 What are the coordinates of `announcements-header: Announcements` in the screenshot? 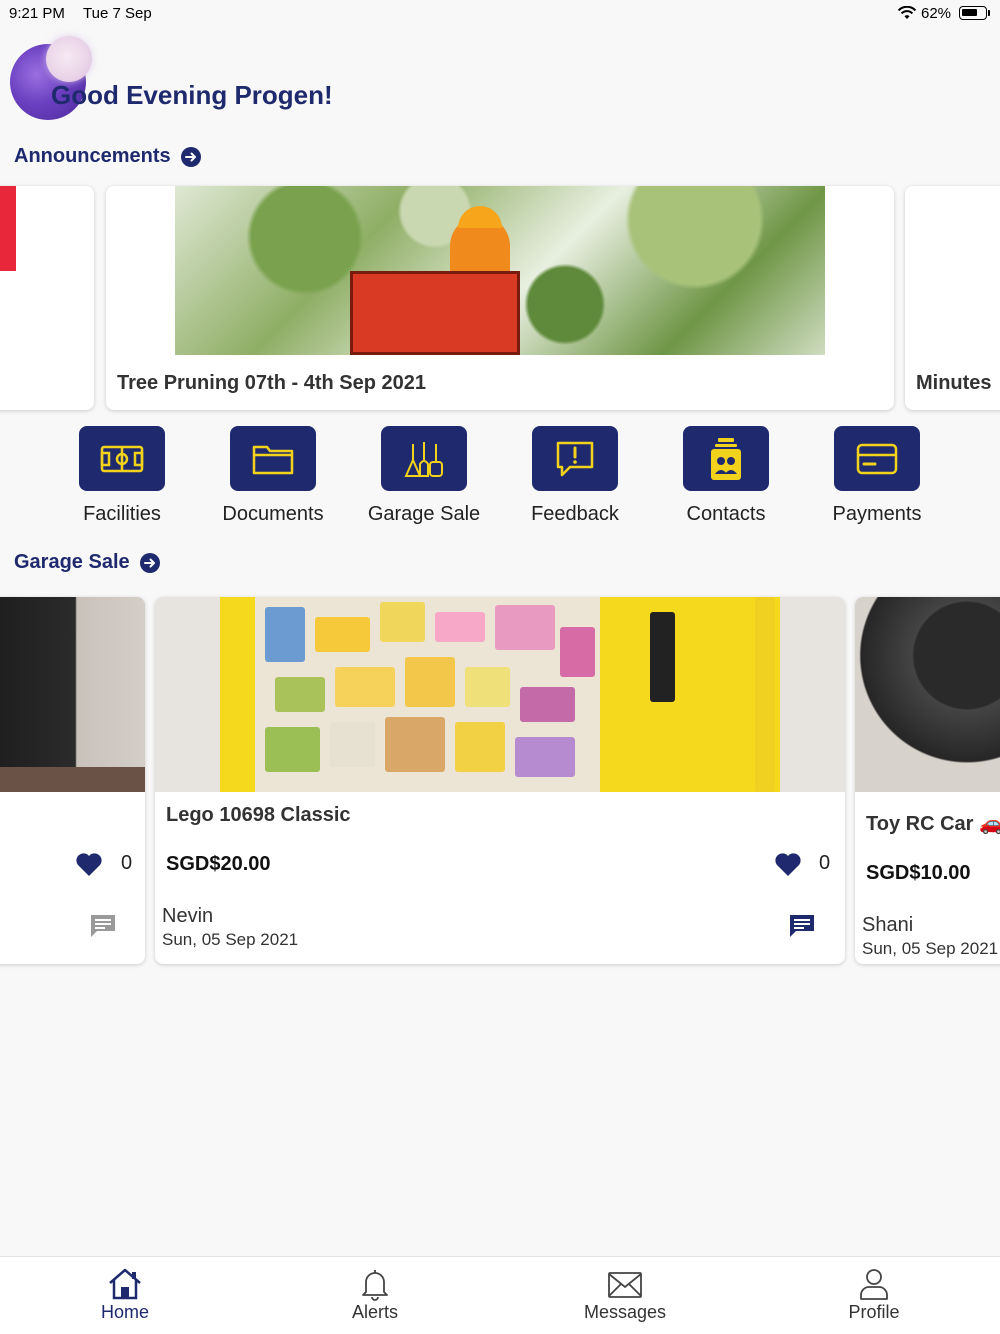 It's located at (107, 156).